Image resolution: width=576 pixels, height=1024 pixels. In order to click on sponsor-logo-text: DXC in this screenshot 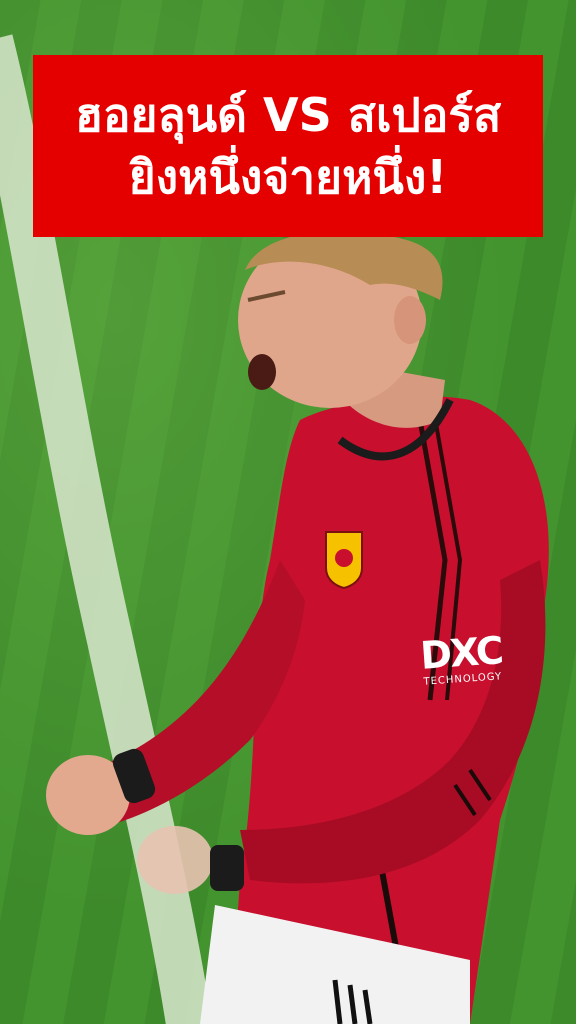, I will do `click(461, 653)`.